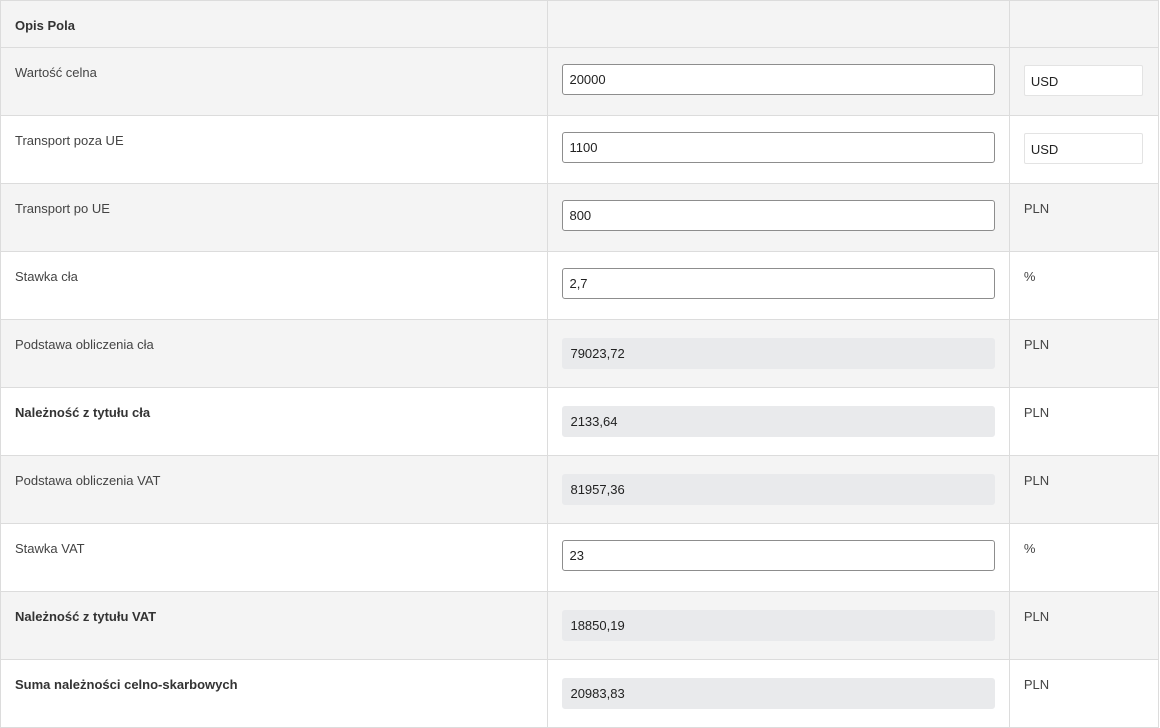 The height and width of the screenshot is (728, 1160). What do you see at coordinates (1084, 24) in the screenshot?
I see `header-unit-cell` at bounding box center [1084, 24].